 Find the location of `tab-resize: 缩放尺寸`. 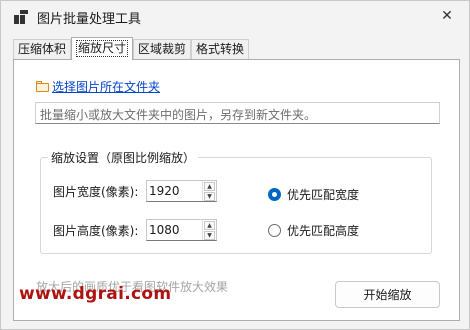

tab-resize: 缩放尺寸 is located at coordinates (102, 48).